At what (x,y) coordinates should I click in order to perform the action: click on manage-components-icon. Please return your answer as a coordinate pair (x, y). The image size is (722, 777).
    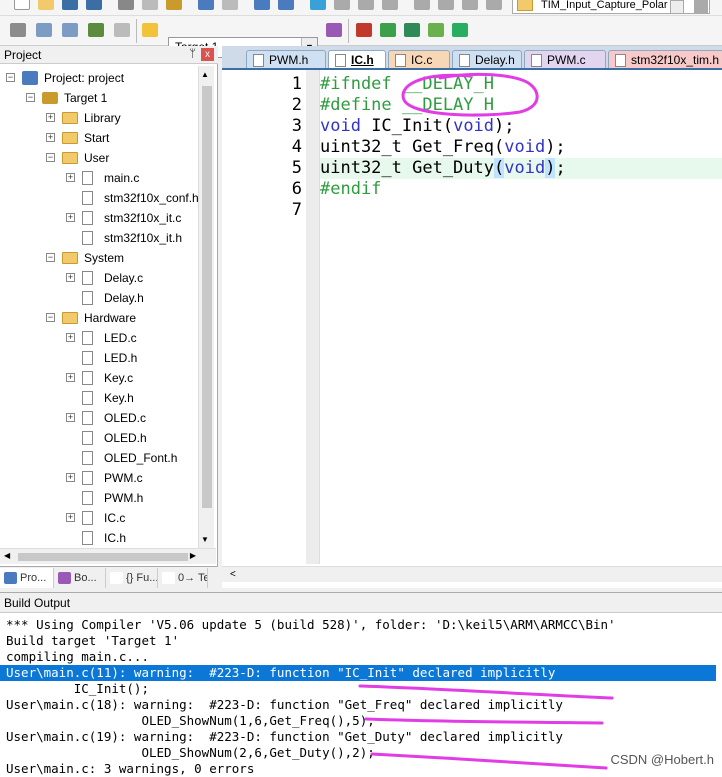
    Looking at the image, I should click on (364, 30).